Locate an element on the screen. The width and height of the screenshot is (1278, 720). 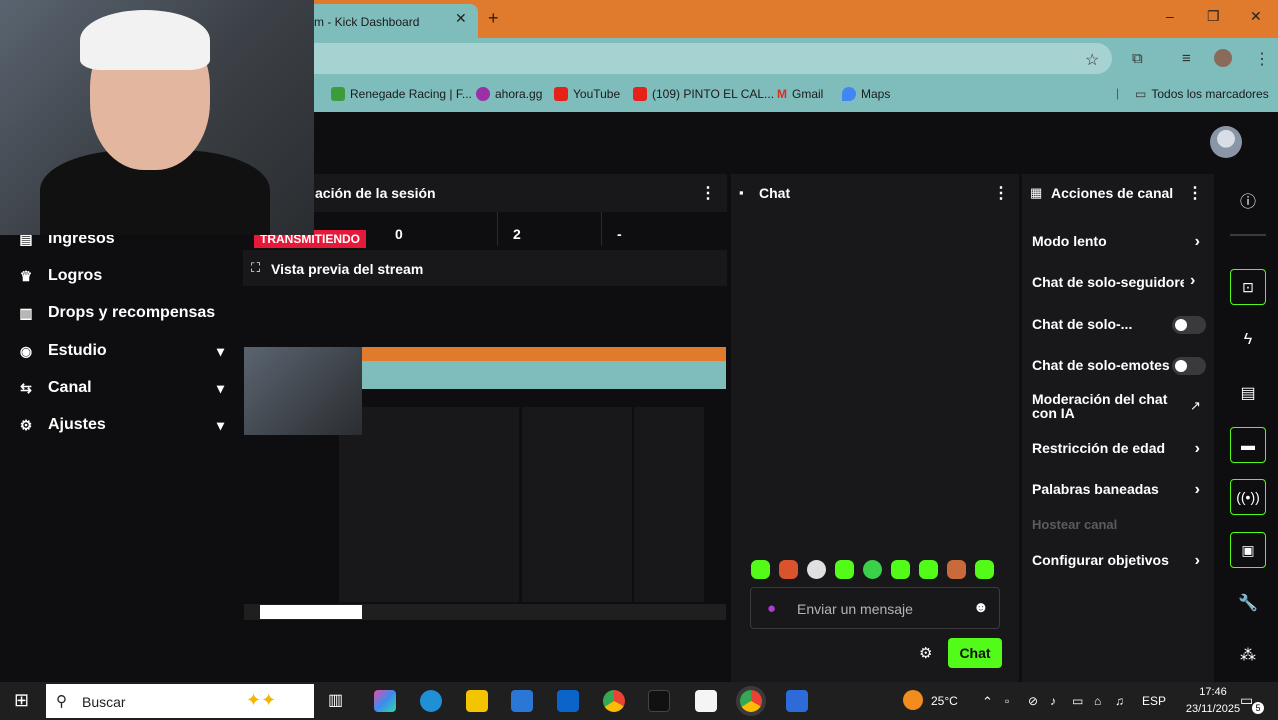
extensions-icon: ⧉ is located at coordinates (1137, 58).